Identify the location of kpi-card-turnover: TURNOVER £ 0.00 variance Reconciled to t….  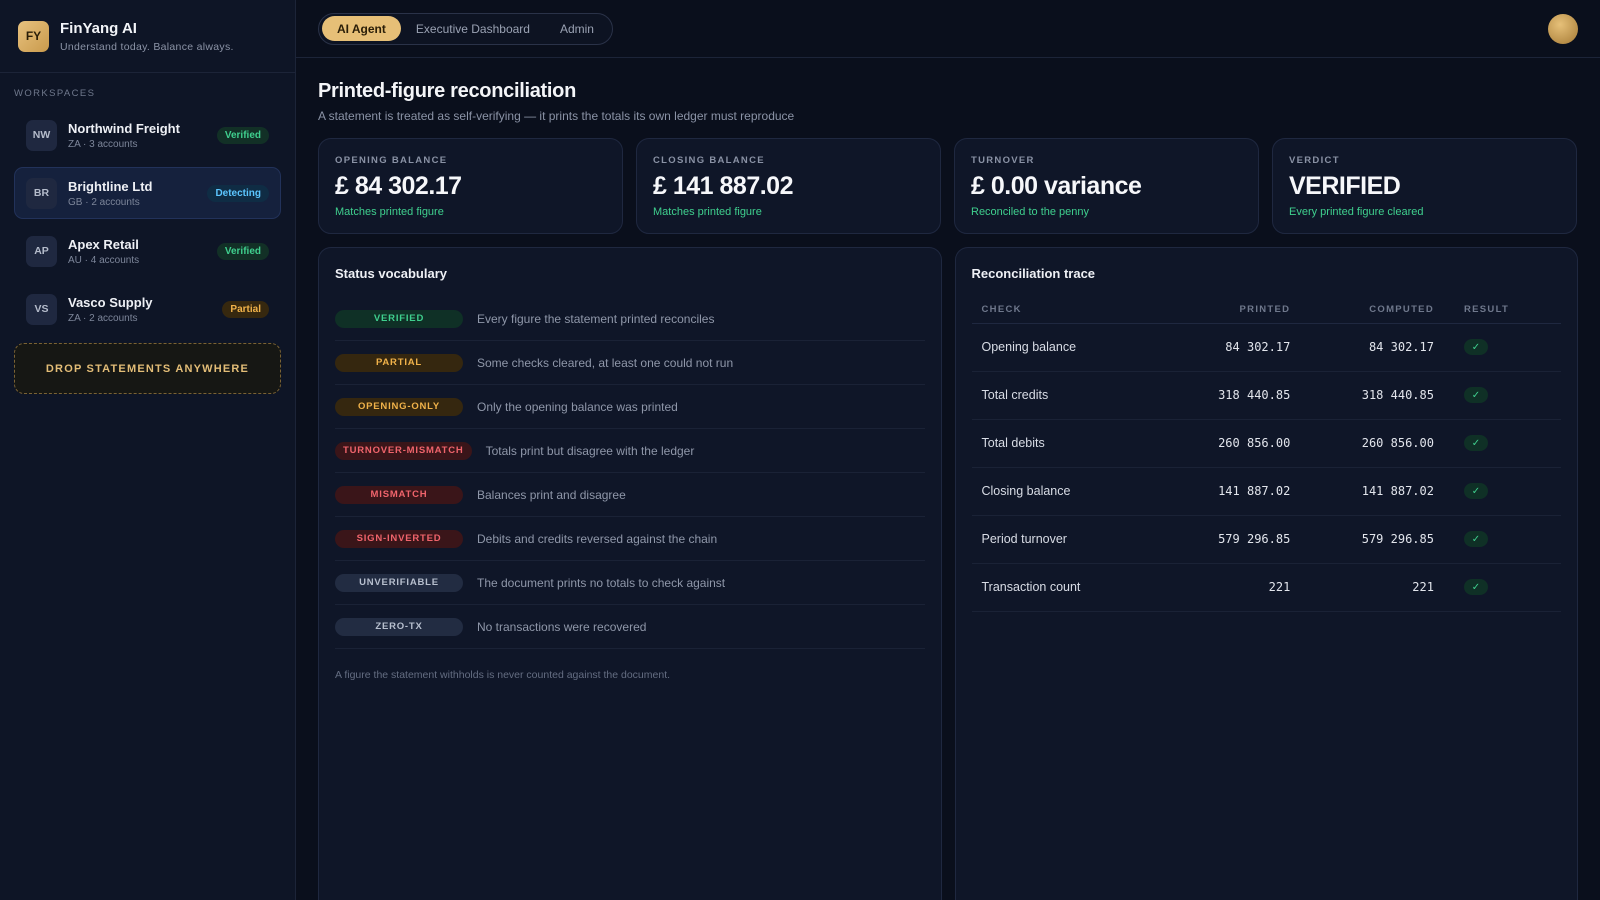
(1106, 186).